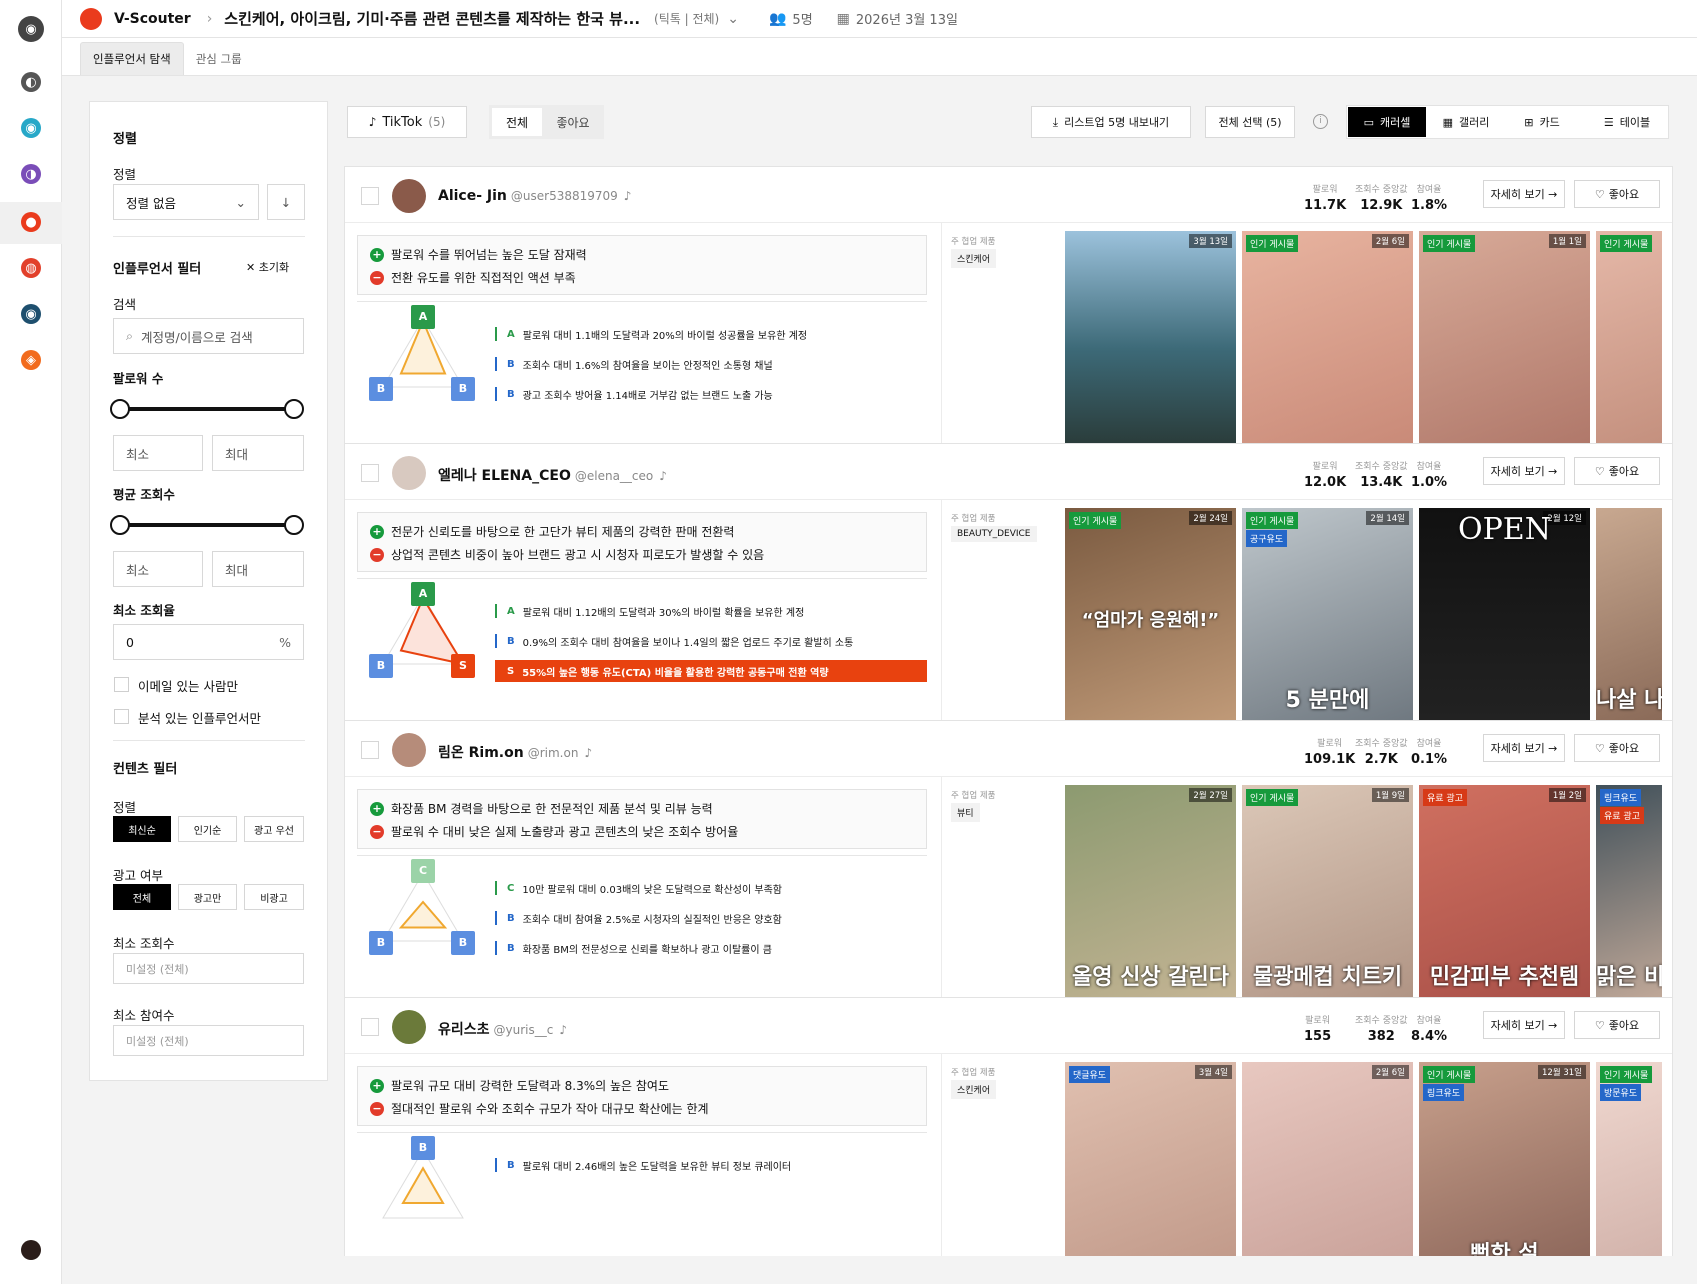 This screenshot has width=1697, height=1284. Describe the element at coordinates (686, 18) in the screenshot. I see `project-scope: (틱톡 | 전체)` at that location.